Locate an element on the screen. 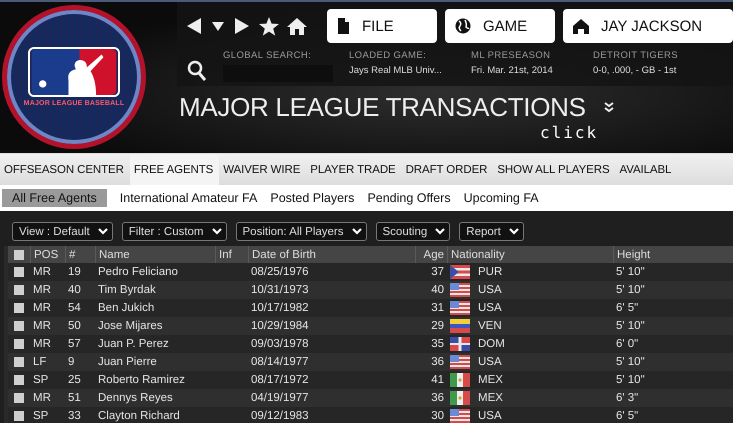 Image resolution: width=733 pixels, height=423 pixels. dropdown: Position: All Players is located at coordinates (301, 231).